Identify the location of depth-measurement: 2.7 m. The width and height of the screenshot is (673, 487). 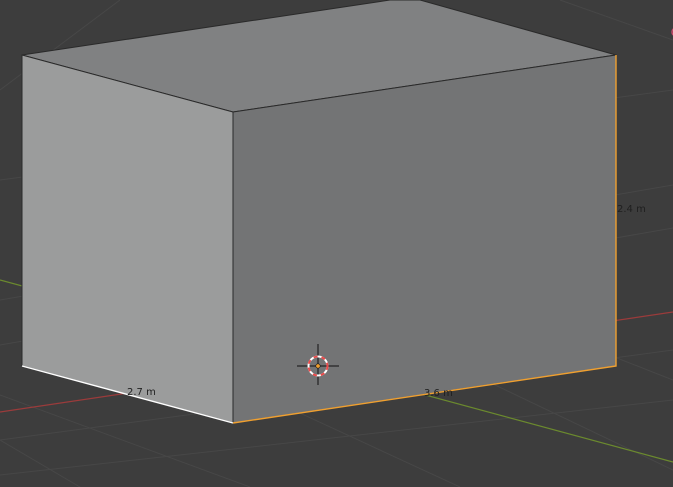
(141, 392).